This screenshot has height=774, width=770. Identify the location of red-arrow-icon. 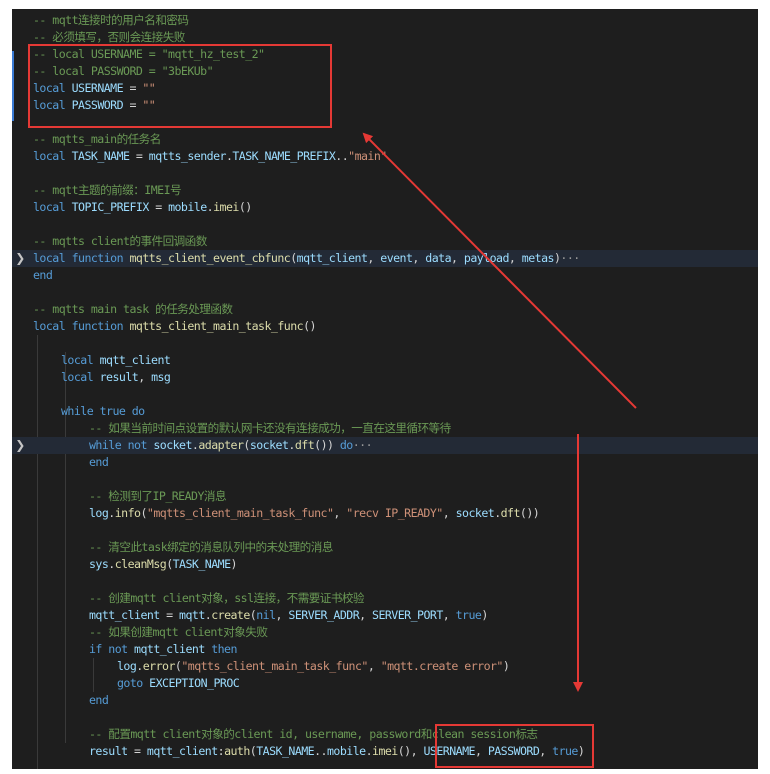
(499, 270).